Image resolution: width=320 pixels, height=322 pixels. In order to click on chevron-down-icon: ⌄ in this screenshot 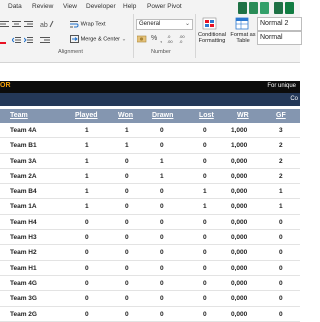, I will do `click(187, 23)`.